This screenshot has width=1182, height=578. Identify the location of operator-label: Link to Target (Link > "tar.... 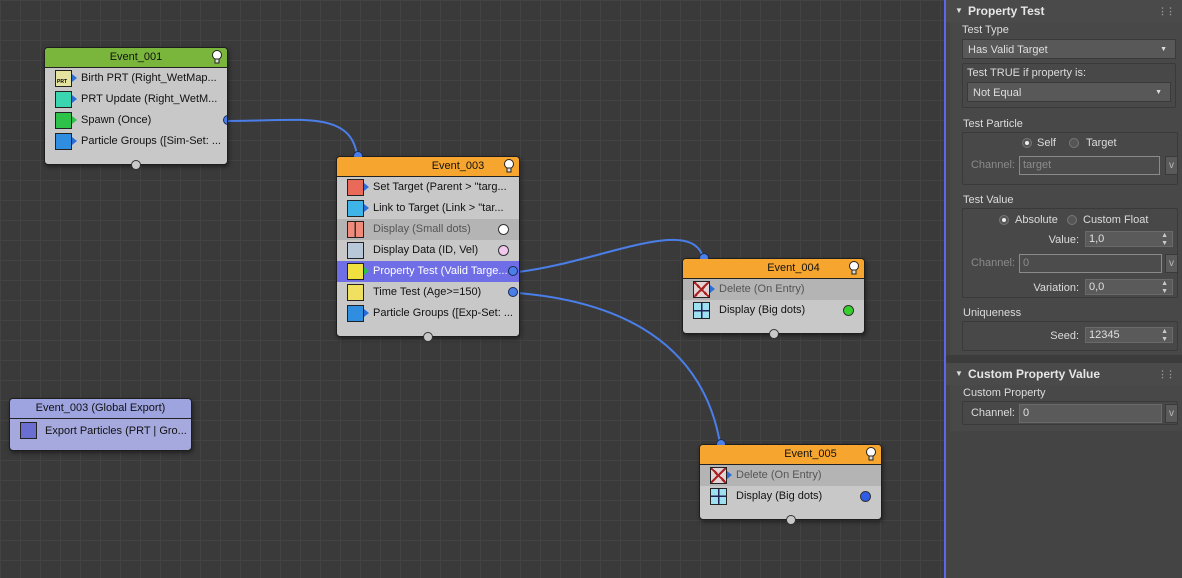
(438, 208).